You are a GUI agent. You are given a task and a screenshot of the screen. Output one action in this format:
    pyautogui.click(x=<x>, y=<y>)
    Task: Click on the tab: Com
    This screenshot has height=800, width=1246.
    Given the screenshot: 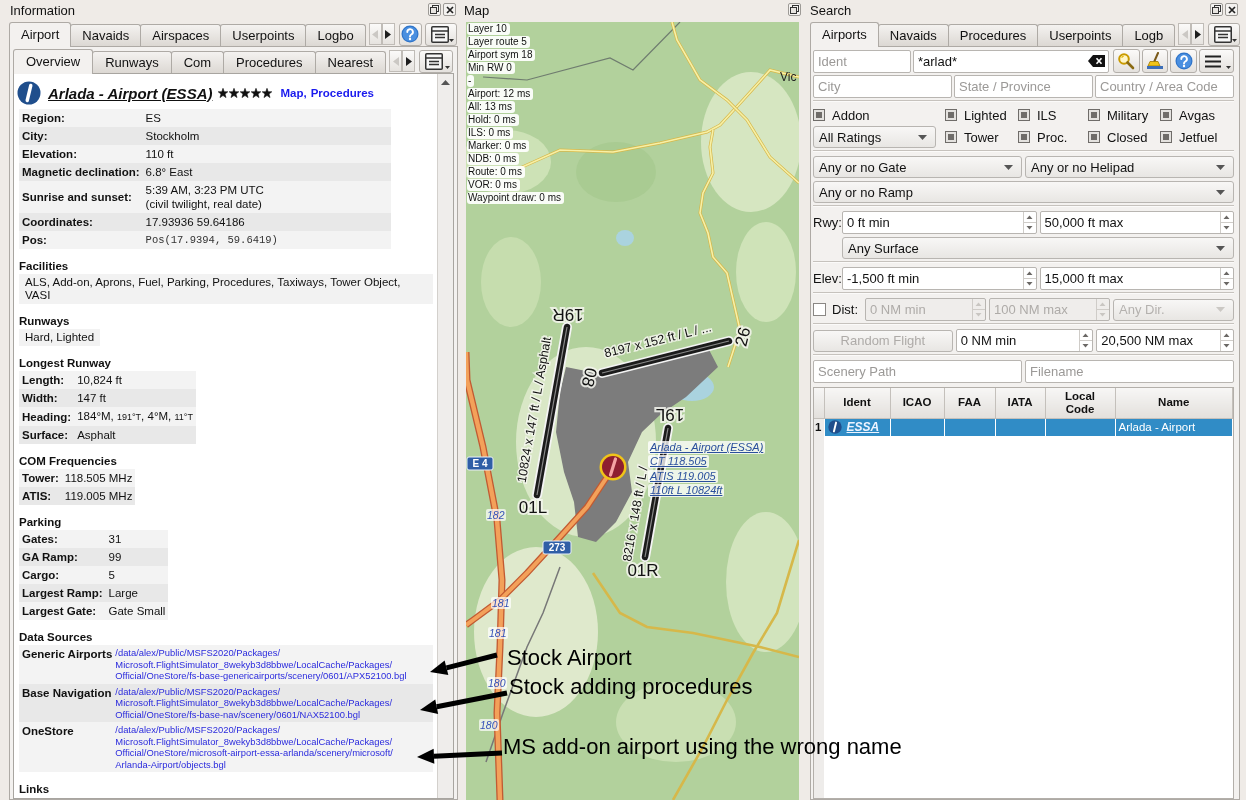 What is the action you would take?
    pyautogui.click(x=197, y=62)
    